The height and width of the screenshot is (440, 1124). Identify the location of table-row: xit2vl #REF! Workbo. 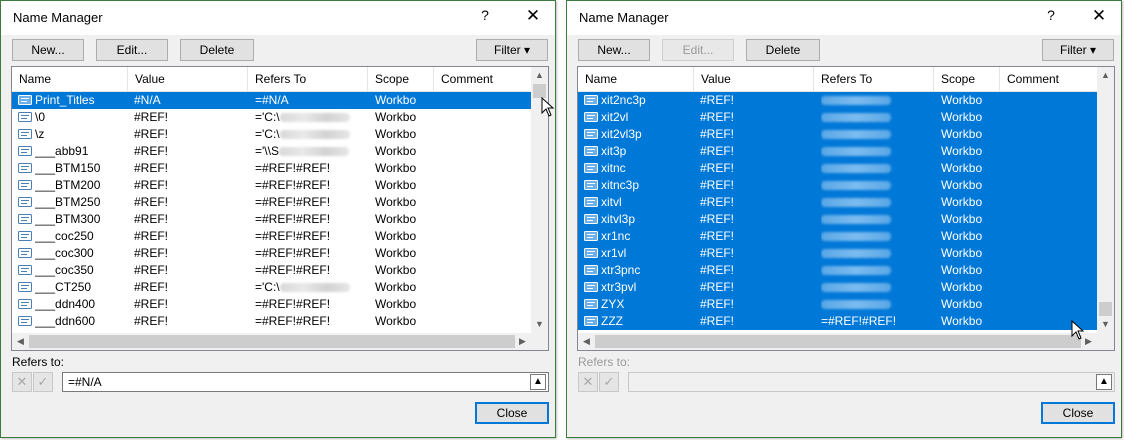
(837, 117).